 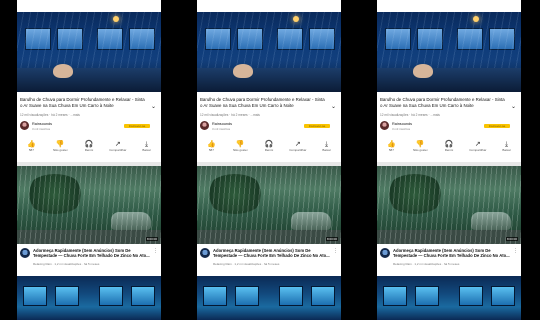 I want to click on action-label: Baixar, so click(x=506, y=150).